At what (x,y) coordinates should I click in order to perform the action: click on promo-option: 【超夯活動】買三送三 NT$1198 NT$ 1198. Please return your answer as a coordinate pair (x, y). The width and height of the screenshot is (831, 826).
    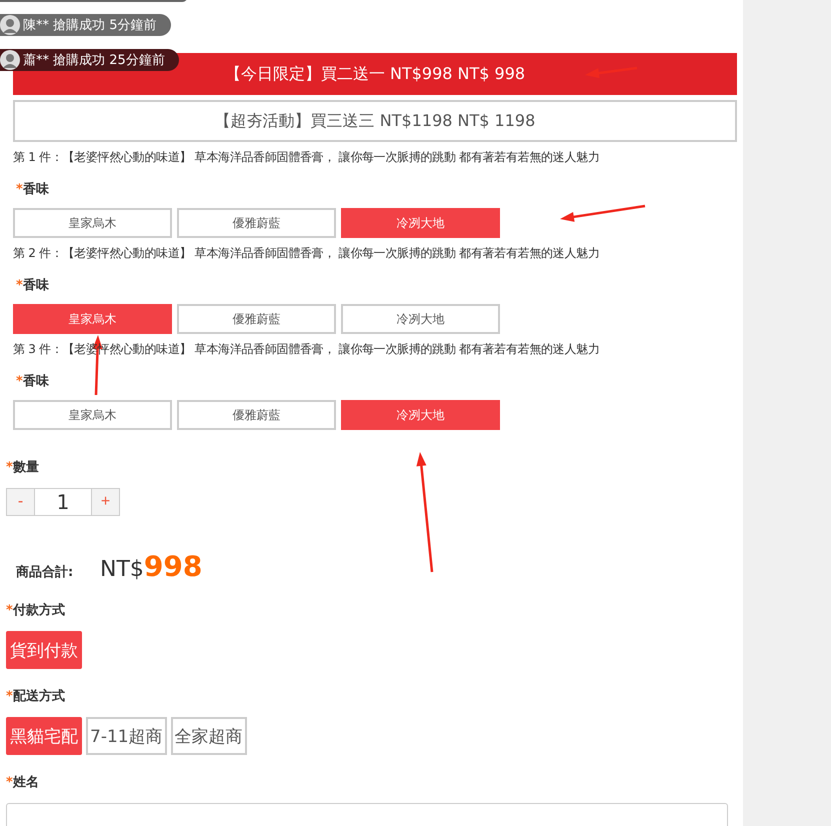
    Looking at the image, I should click on (375, 121).